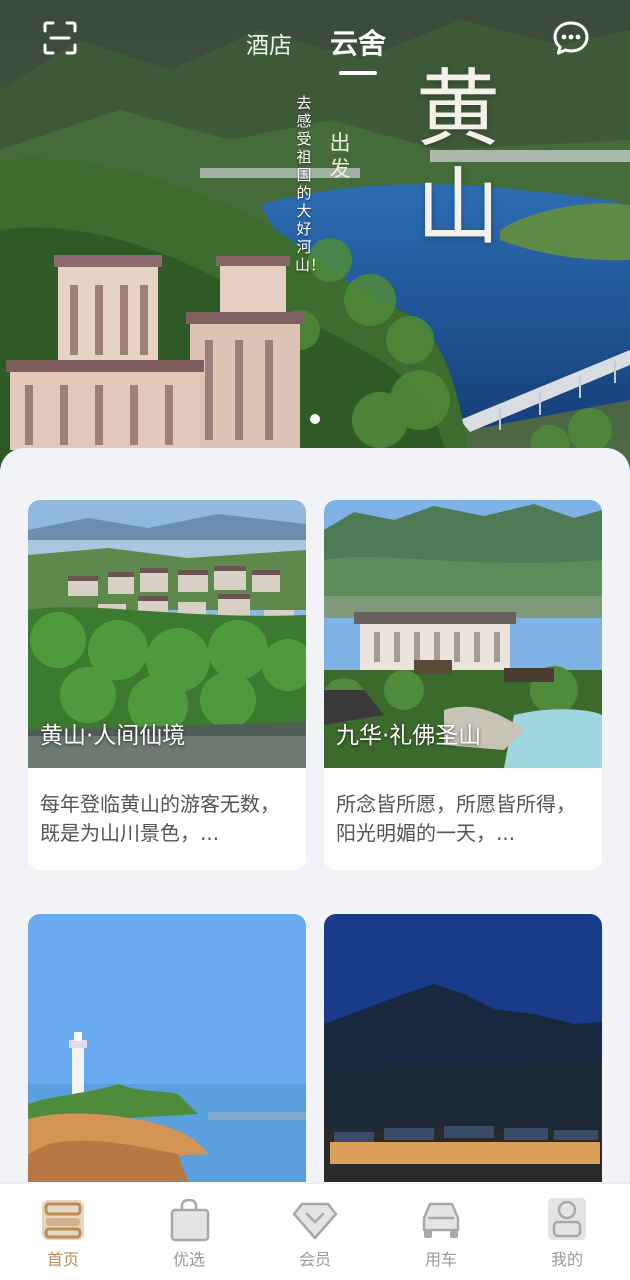 The height and width of the screenshot is (1280, 630). I want to click on carousel-indicator, so click(315, 418).